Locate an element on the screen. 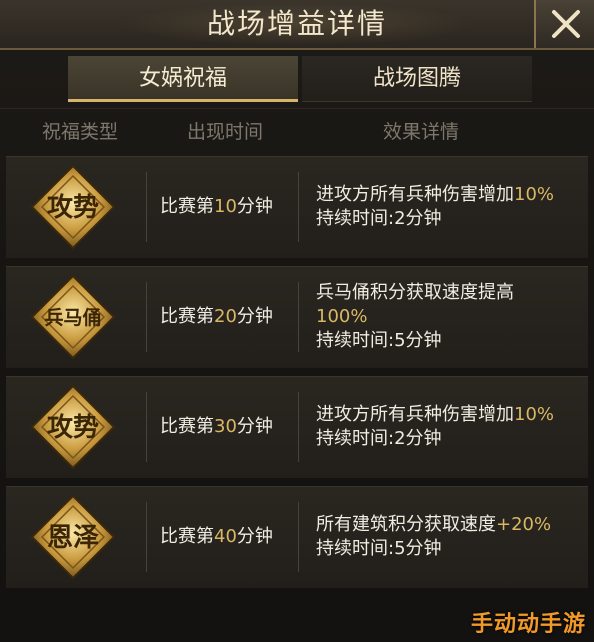 This screenshot has height=642, width=594. effect-line-1: 所有建筑积分获取速度+20% is located at coordinates (452, 525).